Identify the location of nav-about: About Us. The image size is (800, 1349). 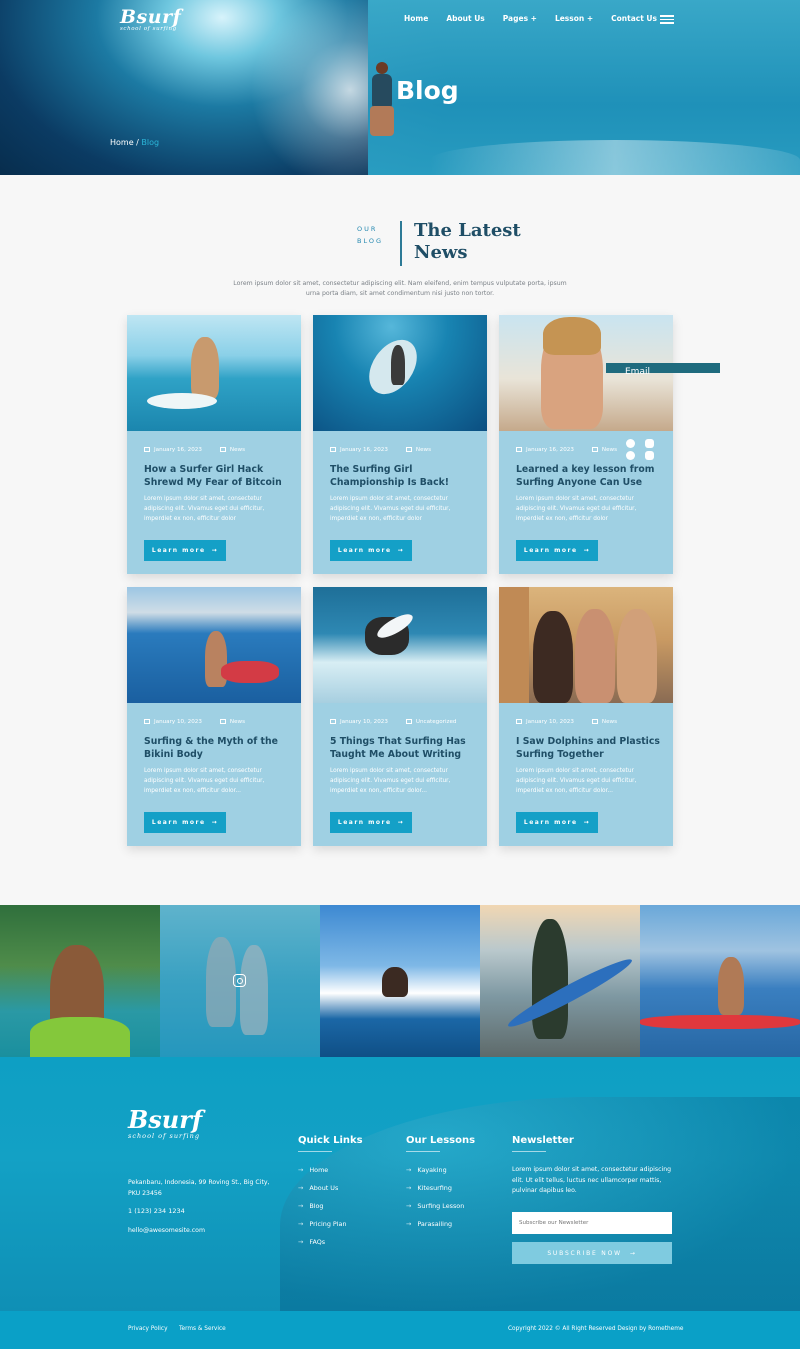
(465, 18).